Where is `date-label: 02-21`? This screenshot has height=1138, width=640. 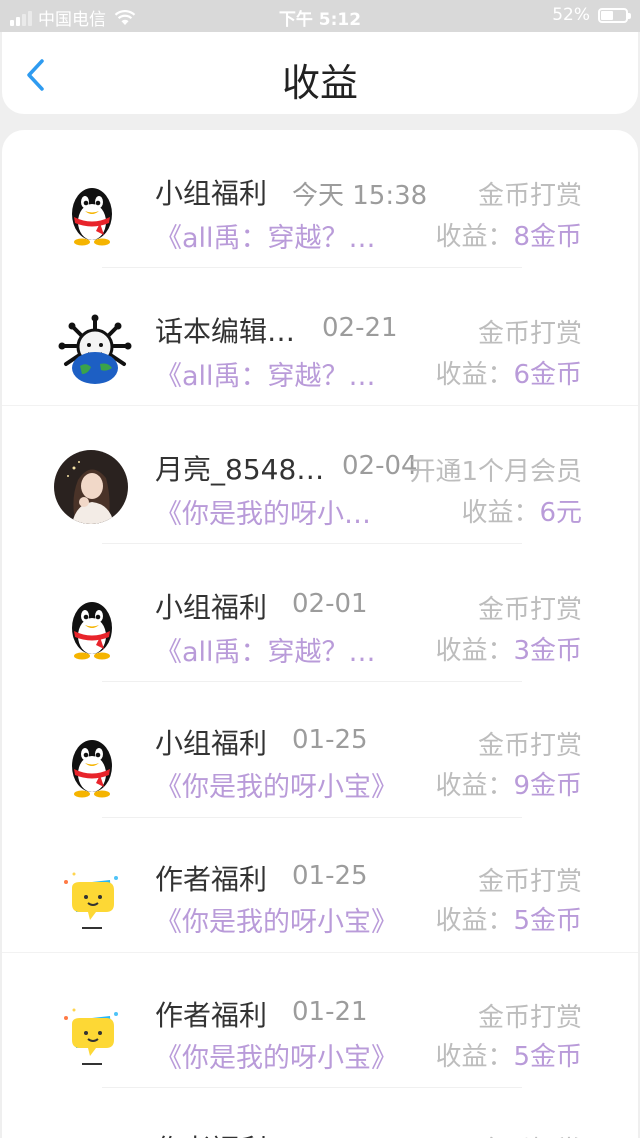 date-label: 02-21 is located at coordinates (360, 328).